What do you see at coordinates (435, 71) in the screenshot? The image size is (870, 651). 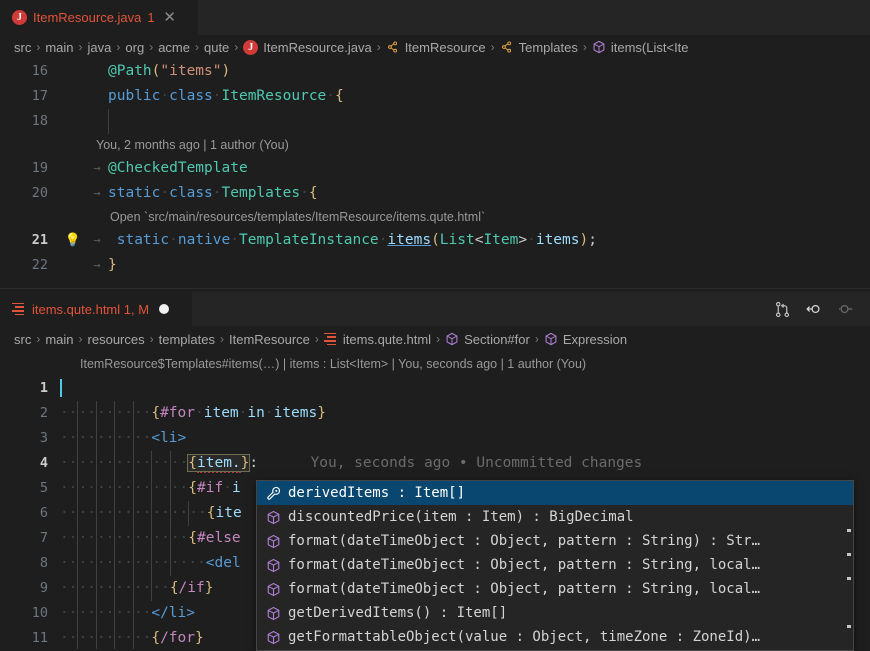 I see `code-line: 16 @Path("items")` at bounding box center [435, 71].